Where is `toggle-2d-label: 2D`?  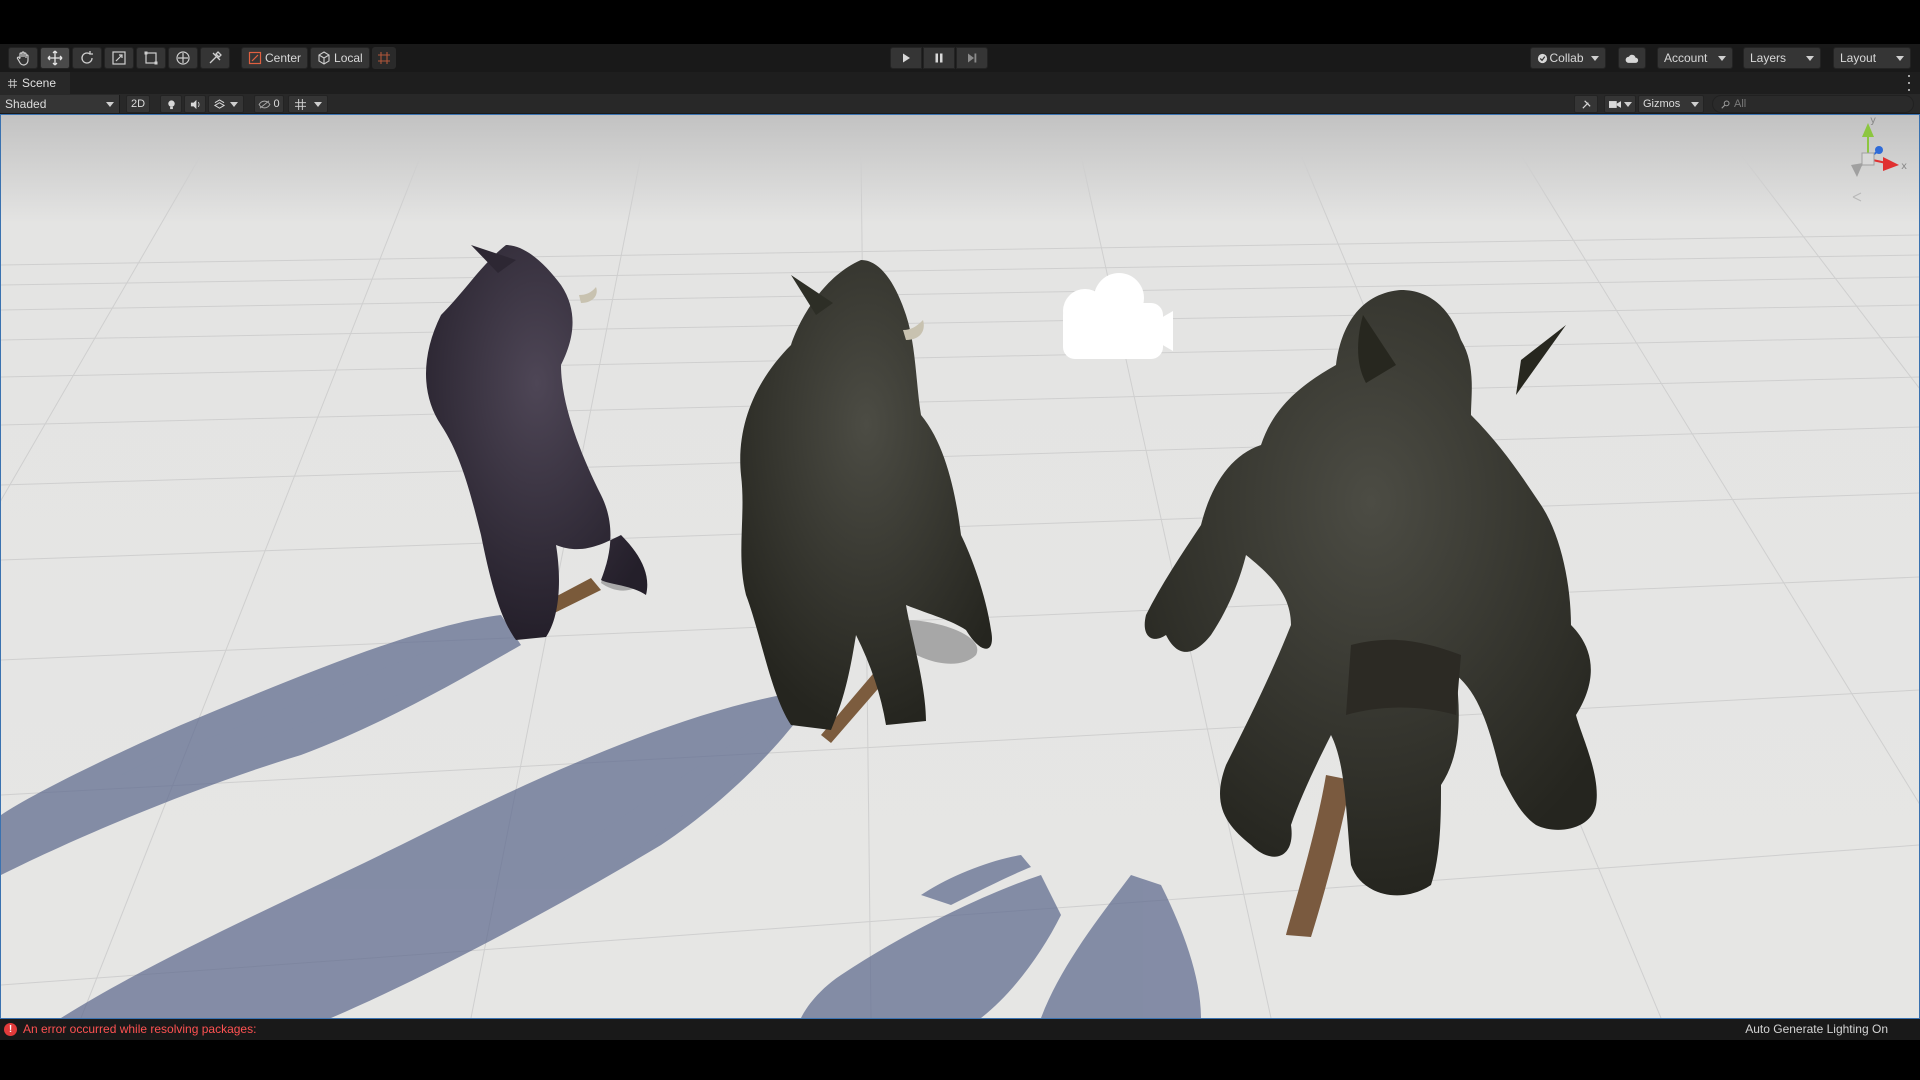 toggle-2d-label: 2D is located at coordinates (138, 104).